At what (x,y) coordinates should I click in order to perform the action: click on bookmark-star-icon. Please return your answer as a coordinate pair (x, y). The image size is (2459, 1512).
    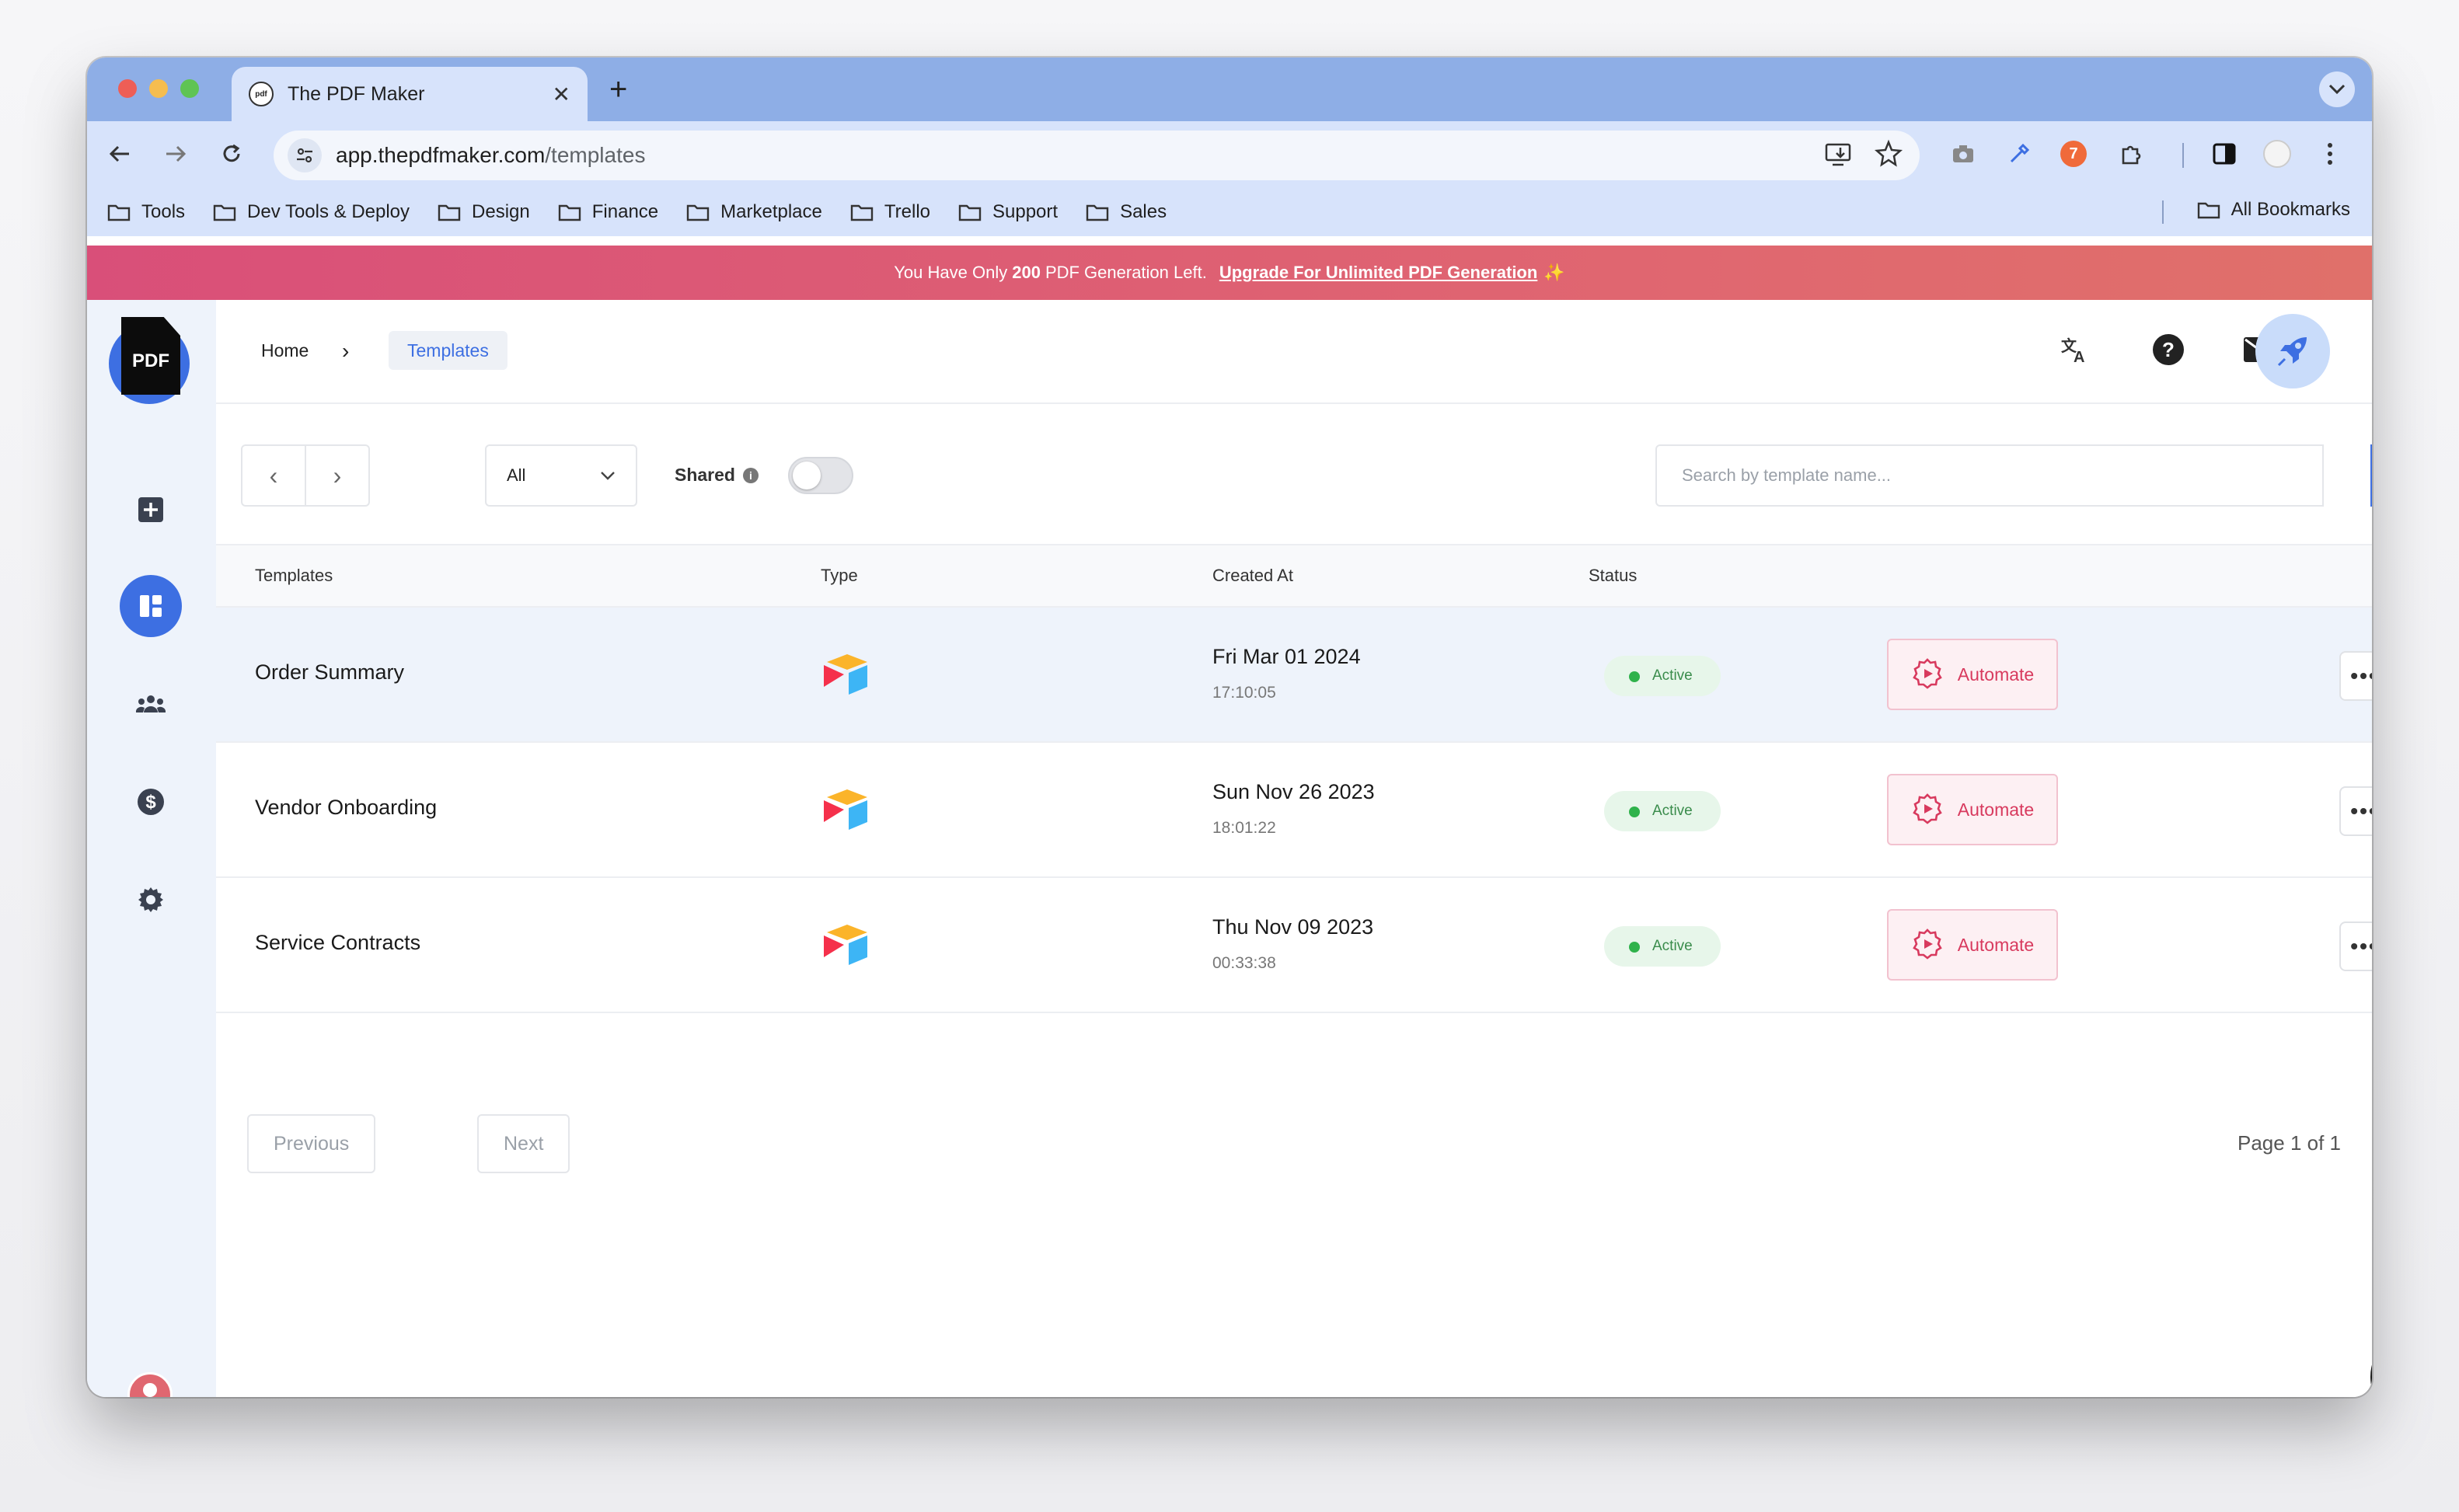
    Looking at the image, I should click on (1888, 154).